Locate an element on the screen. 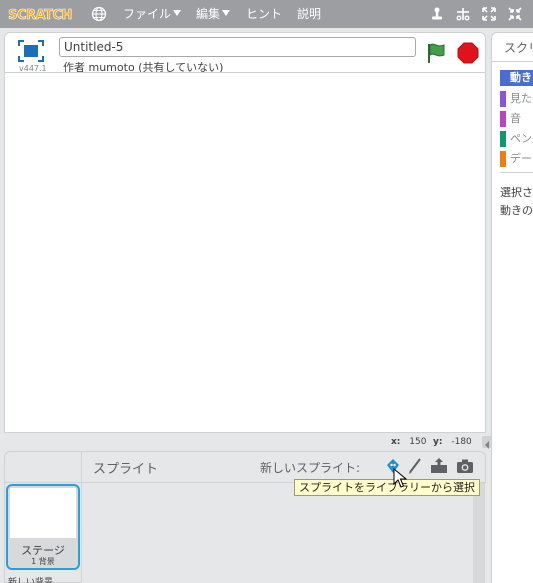 This screenshot has width=533, height=583. stage-thumbnail: ステージ 1 背景 is located at coordinates (43, 527).